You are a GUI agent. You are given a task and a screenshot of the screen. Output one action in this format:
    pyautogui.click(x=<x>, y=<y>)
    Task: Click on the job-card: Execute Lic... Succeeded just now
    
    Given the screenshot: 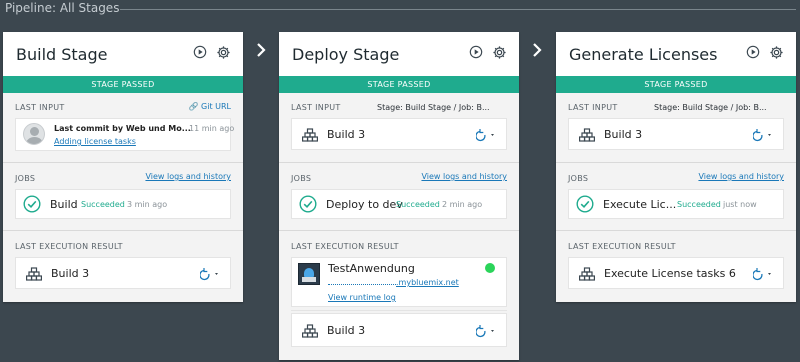 What is the action you would take?
    pyautogui.click(x=676, y=204)
    